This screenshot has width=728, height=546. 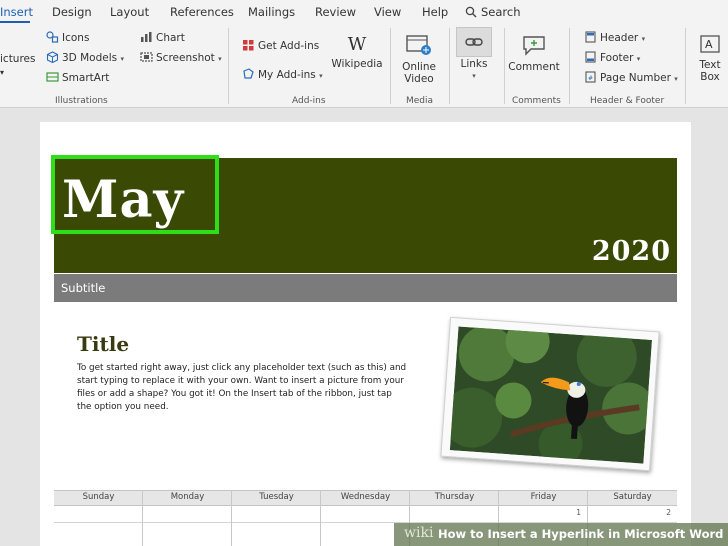 What do you see at coordinates (76, 38) in the screenshot?
I see `icons-label: Icons` at bounding box center [76, 38].